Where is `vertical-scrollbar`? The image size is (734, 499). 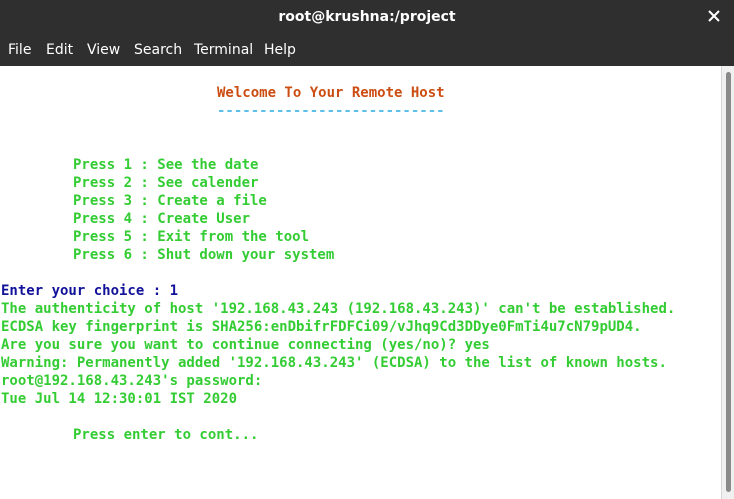 vertical-scrollbar is located at coordinates (727, 282).